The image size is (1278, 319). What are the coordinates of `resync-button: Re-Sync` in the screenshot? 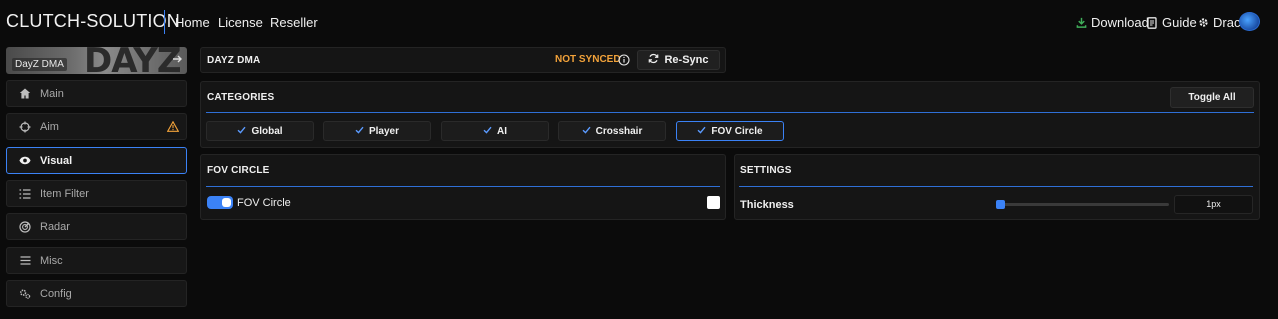 It's located at (678, 60).